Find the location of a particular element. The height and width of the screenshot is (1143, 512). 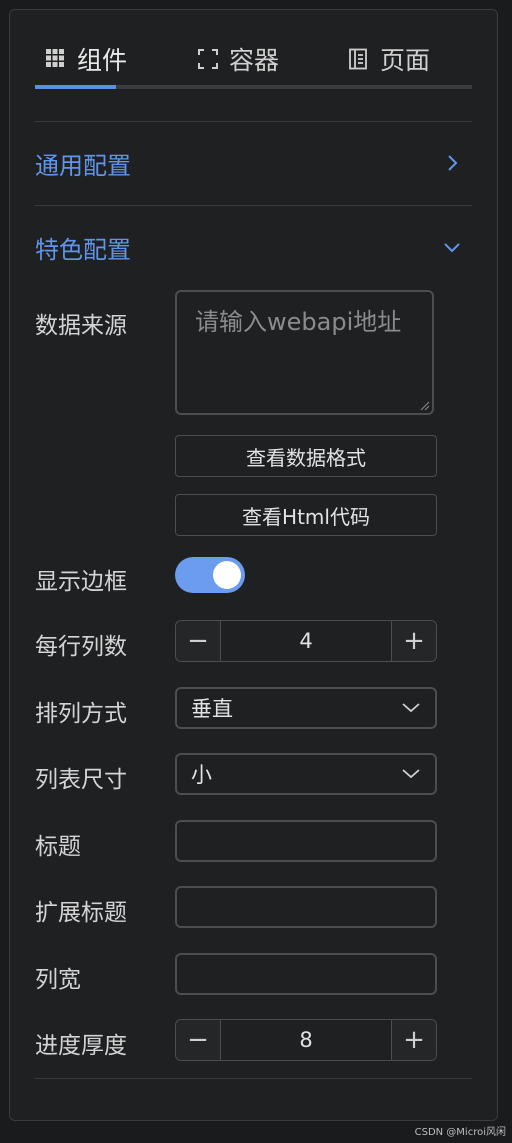

section-title: 通用配置 is located at coordinates (83, 165).